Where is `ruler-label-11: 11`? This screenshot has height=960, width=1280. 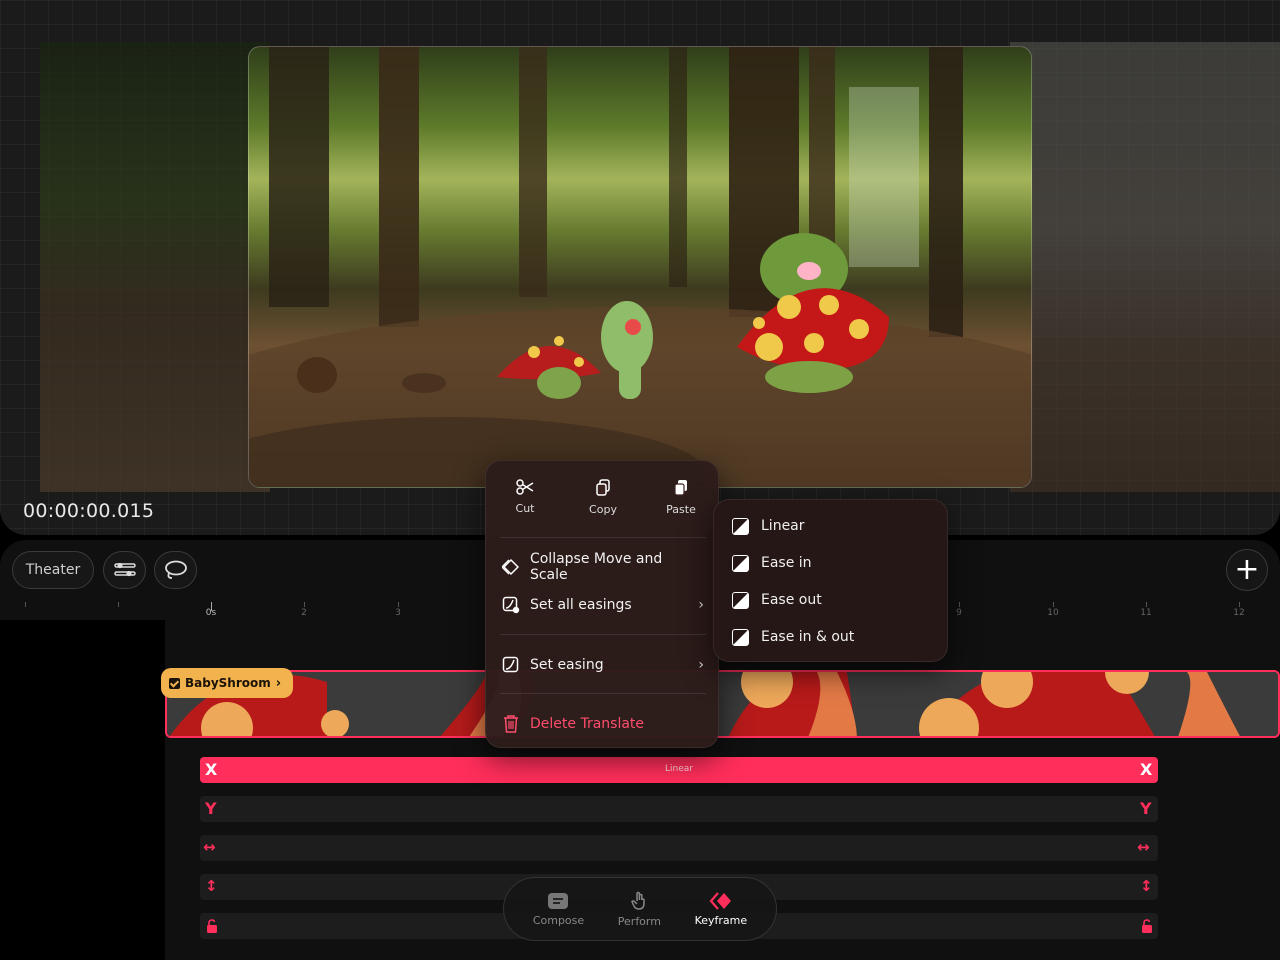 ruler-label-11: 11 is located at coordinates (1146, 613).